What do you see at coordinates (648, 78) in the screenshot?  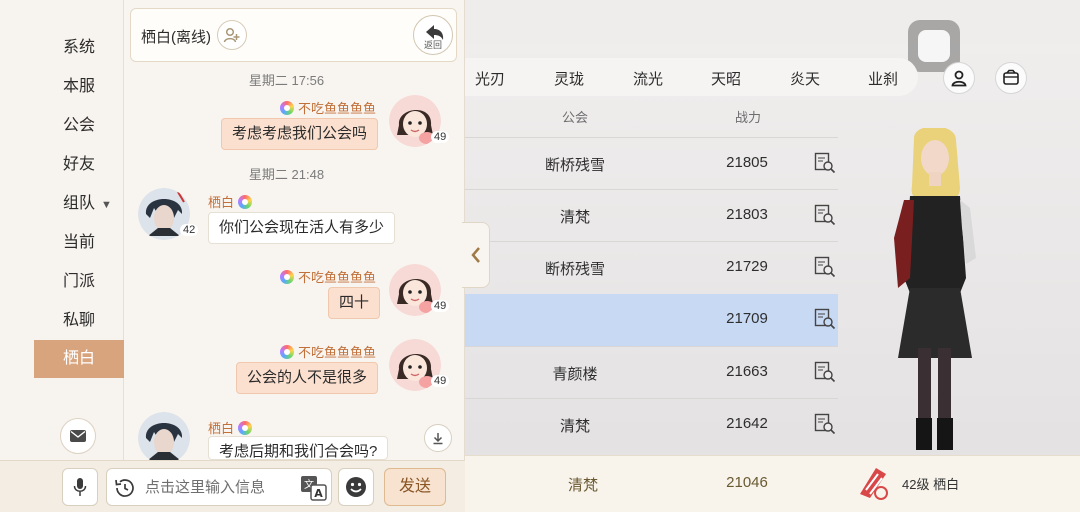 I see `tab-liuguang: 流光` at bounding box center [648, 78].